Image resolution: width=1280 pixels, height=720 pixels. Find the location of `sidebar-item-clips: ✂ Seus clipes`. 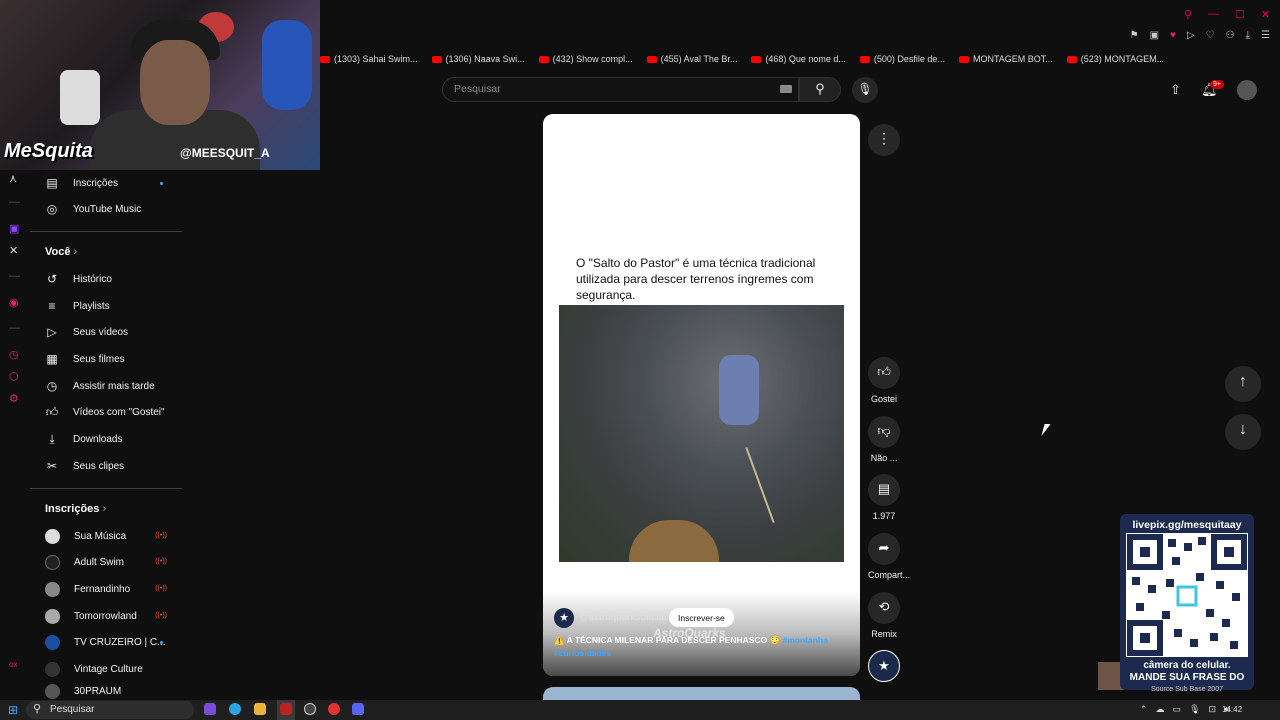

sidebar-item-clips: ✂ Seus clipes is located at coordinates (115, 466).